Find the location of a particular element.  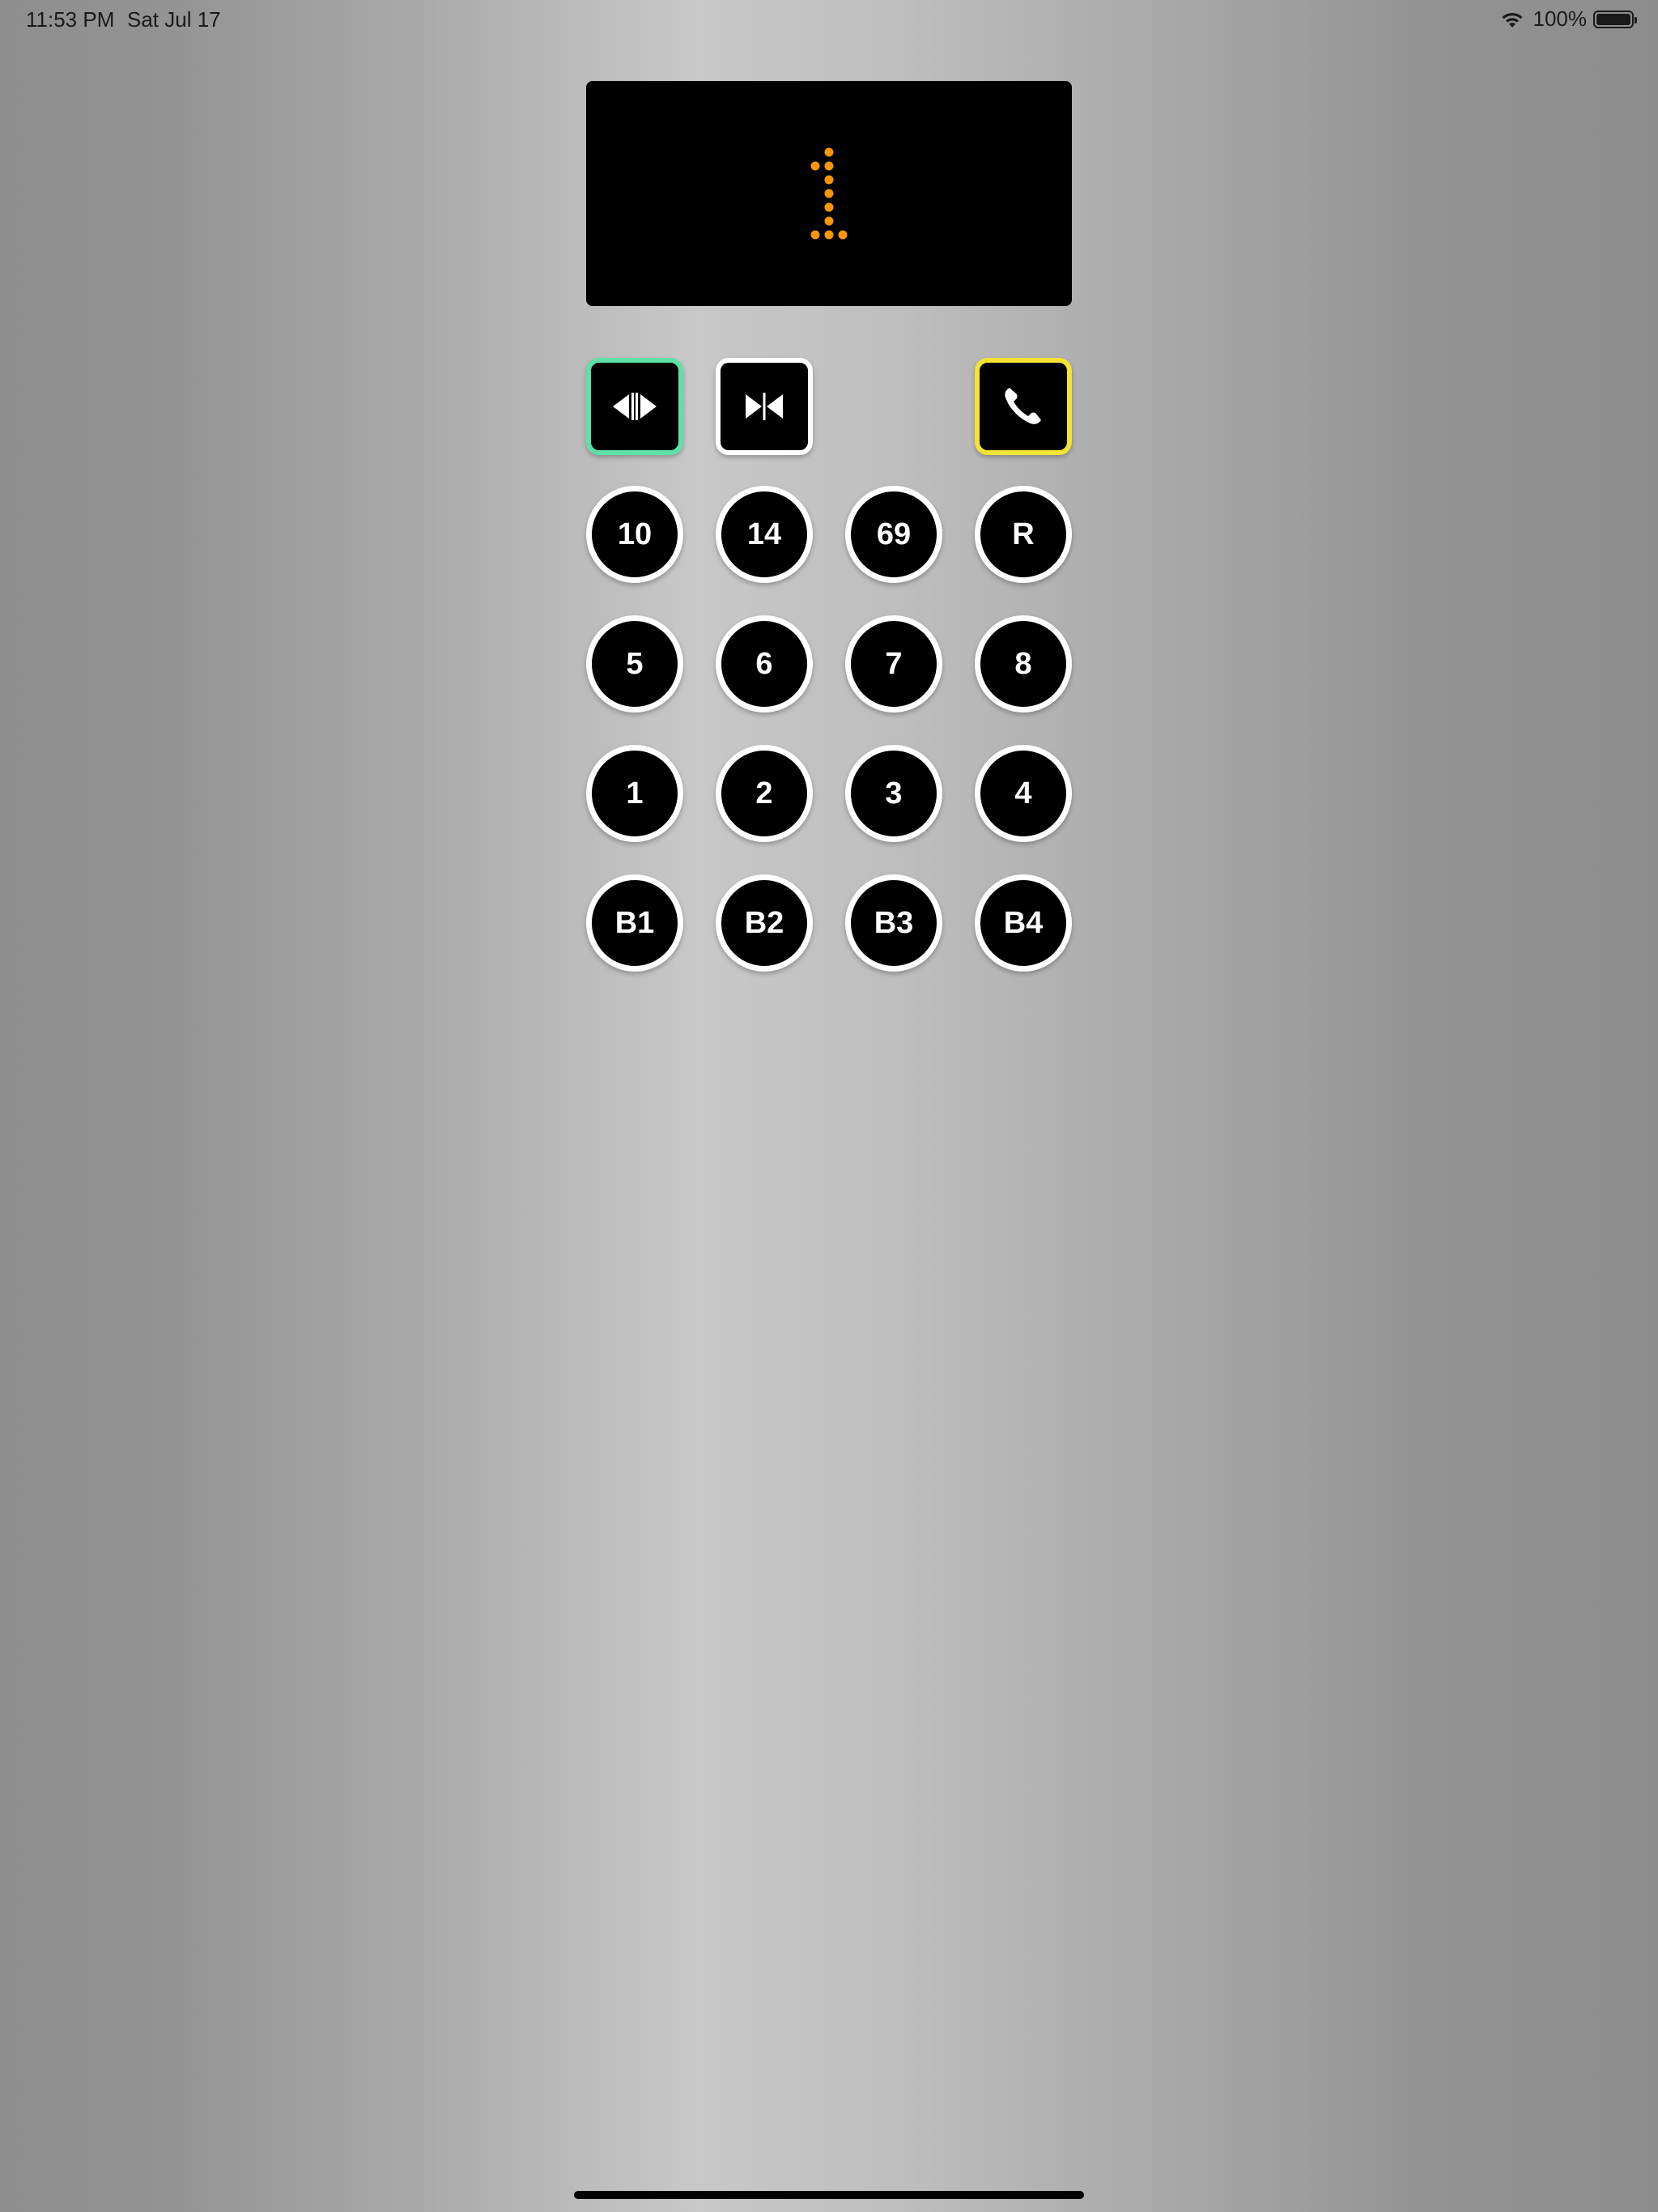

floor-button-label: 2 is located at coordinates (764, 793).